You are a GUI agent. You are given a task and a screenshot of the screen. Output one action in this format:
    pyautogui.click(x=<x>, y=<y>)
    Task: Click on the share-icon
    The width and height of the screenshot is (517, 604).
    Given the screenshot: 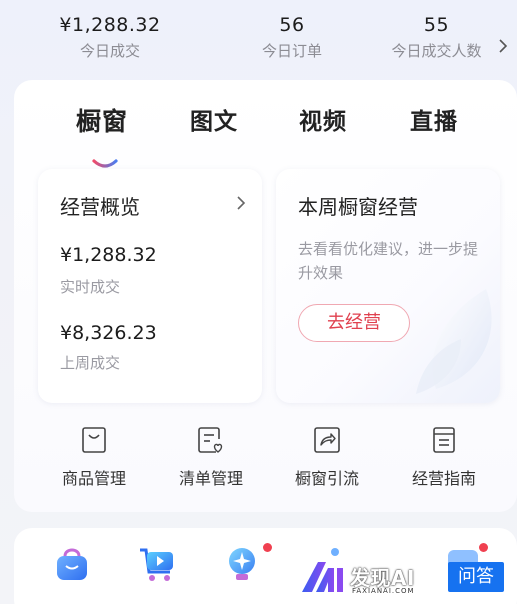 What is the action you would take?
    pyautogui.click(x=327, y=440)
    